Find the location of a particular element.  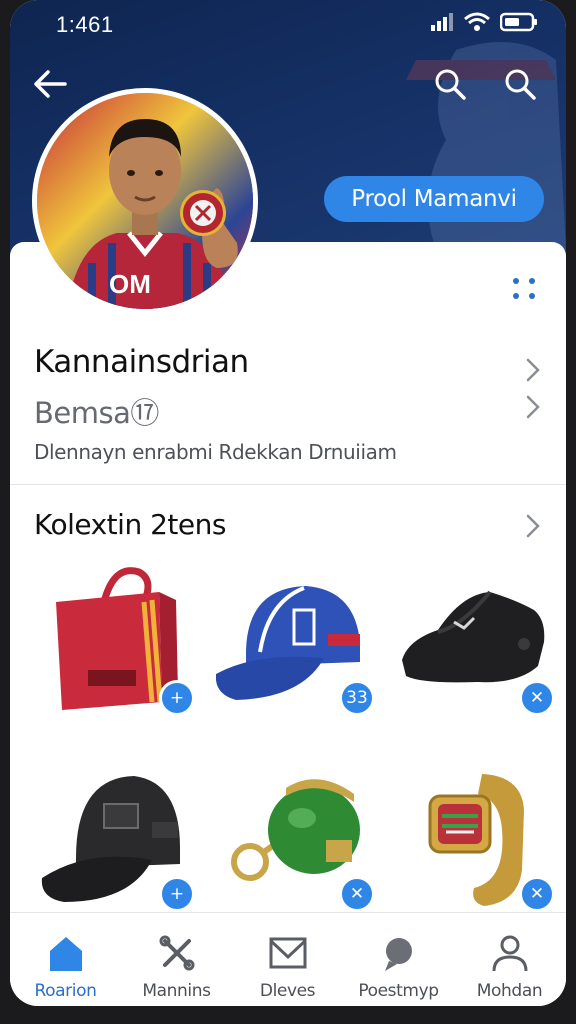

person-icon is located at coordinates (510, 953).